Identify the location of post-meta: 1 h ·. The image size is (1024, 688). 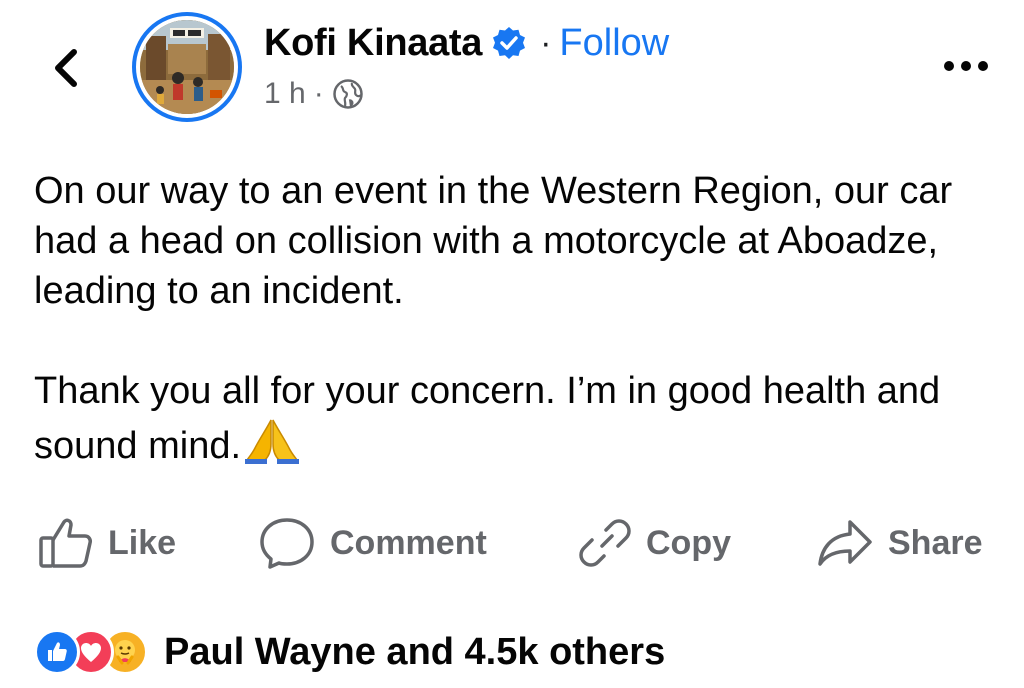
(314, 94).